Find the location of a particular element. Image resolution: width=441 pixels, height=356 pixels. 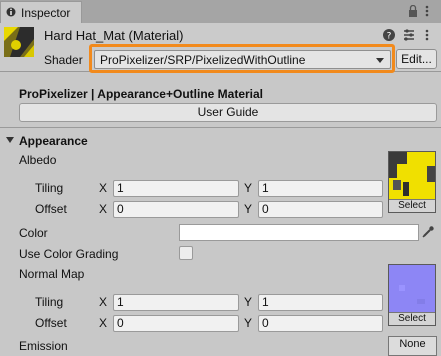

shader-value: ProPixelizer/SRP/PixelizedWithOutline is located at coordinates (203, 60).